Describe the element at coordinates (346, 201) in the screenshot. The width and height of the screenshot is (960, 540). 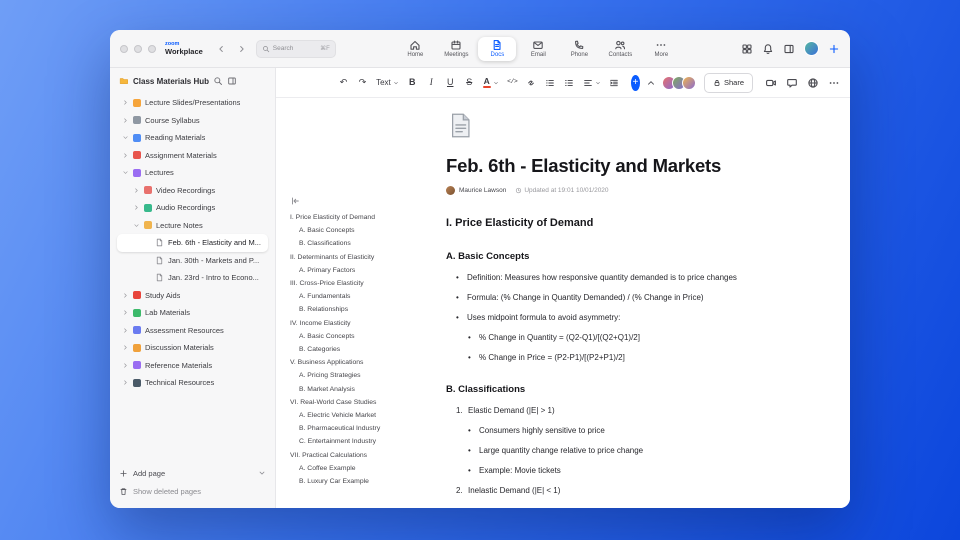
I see `outline-collapse-button` at that location.